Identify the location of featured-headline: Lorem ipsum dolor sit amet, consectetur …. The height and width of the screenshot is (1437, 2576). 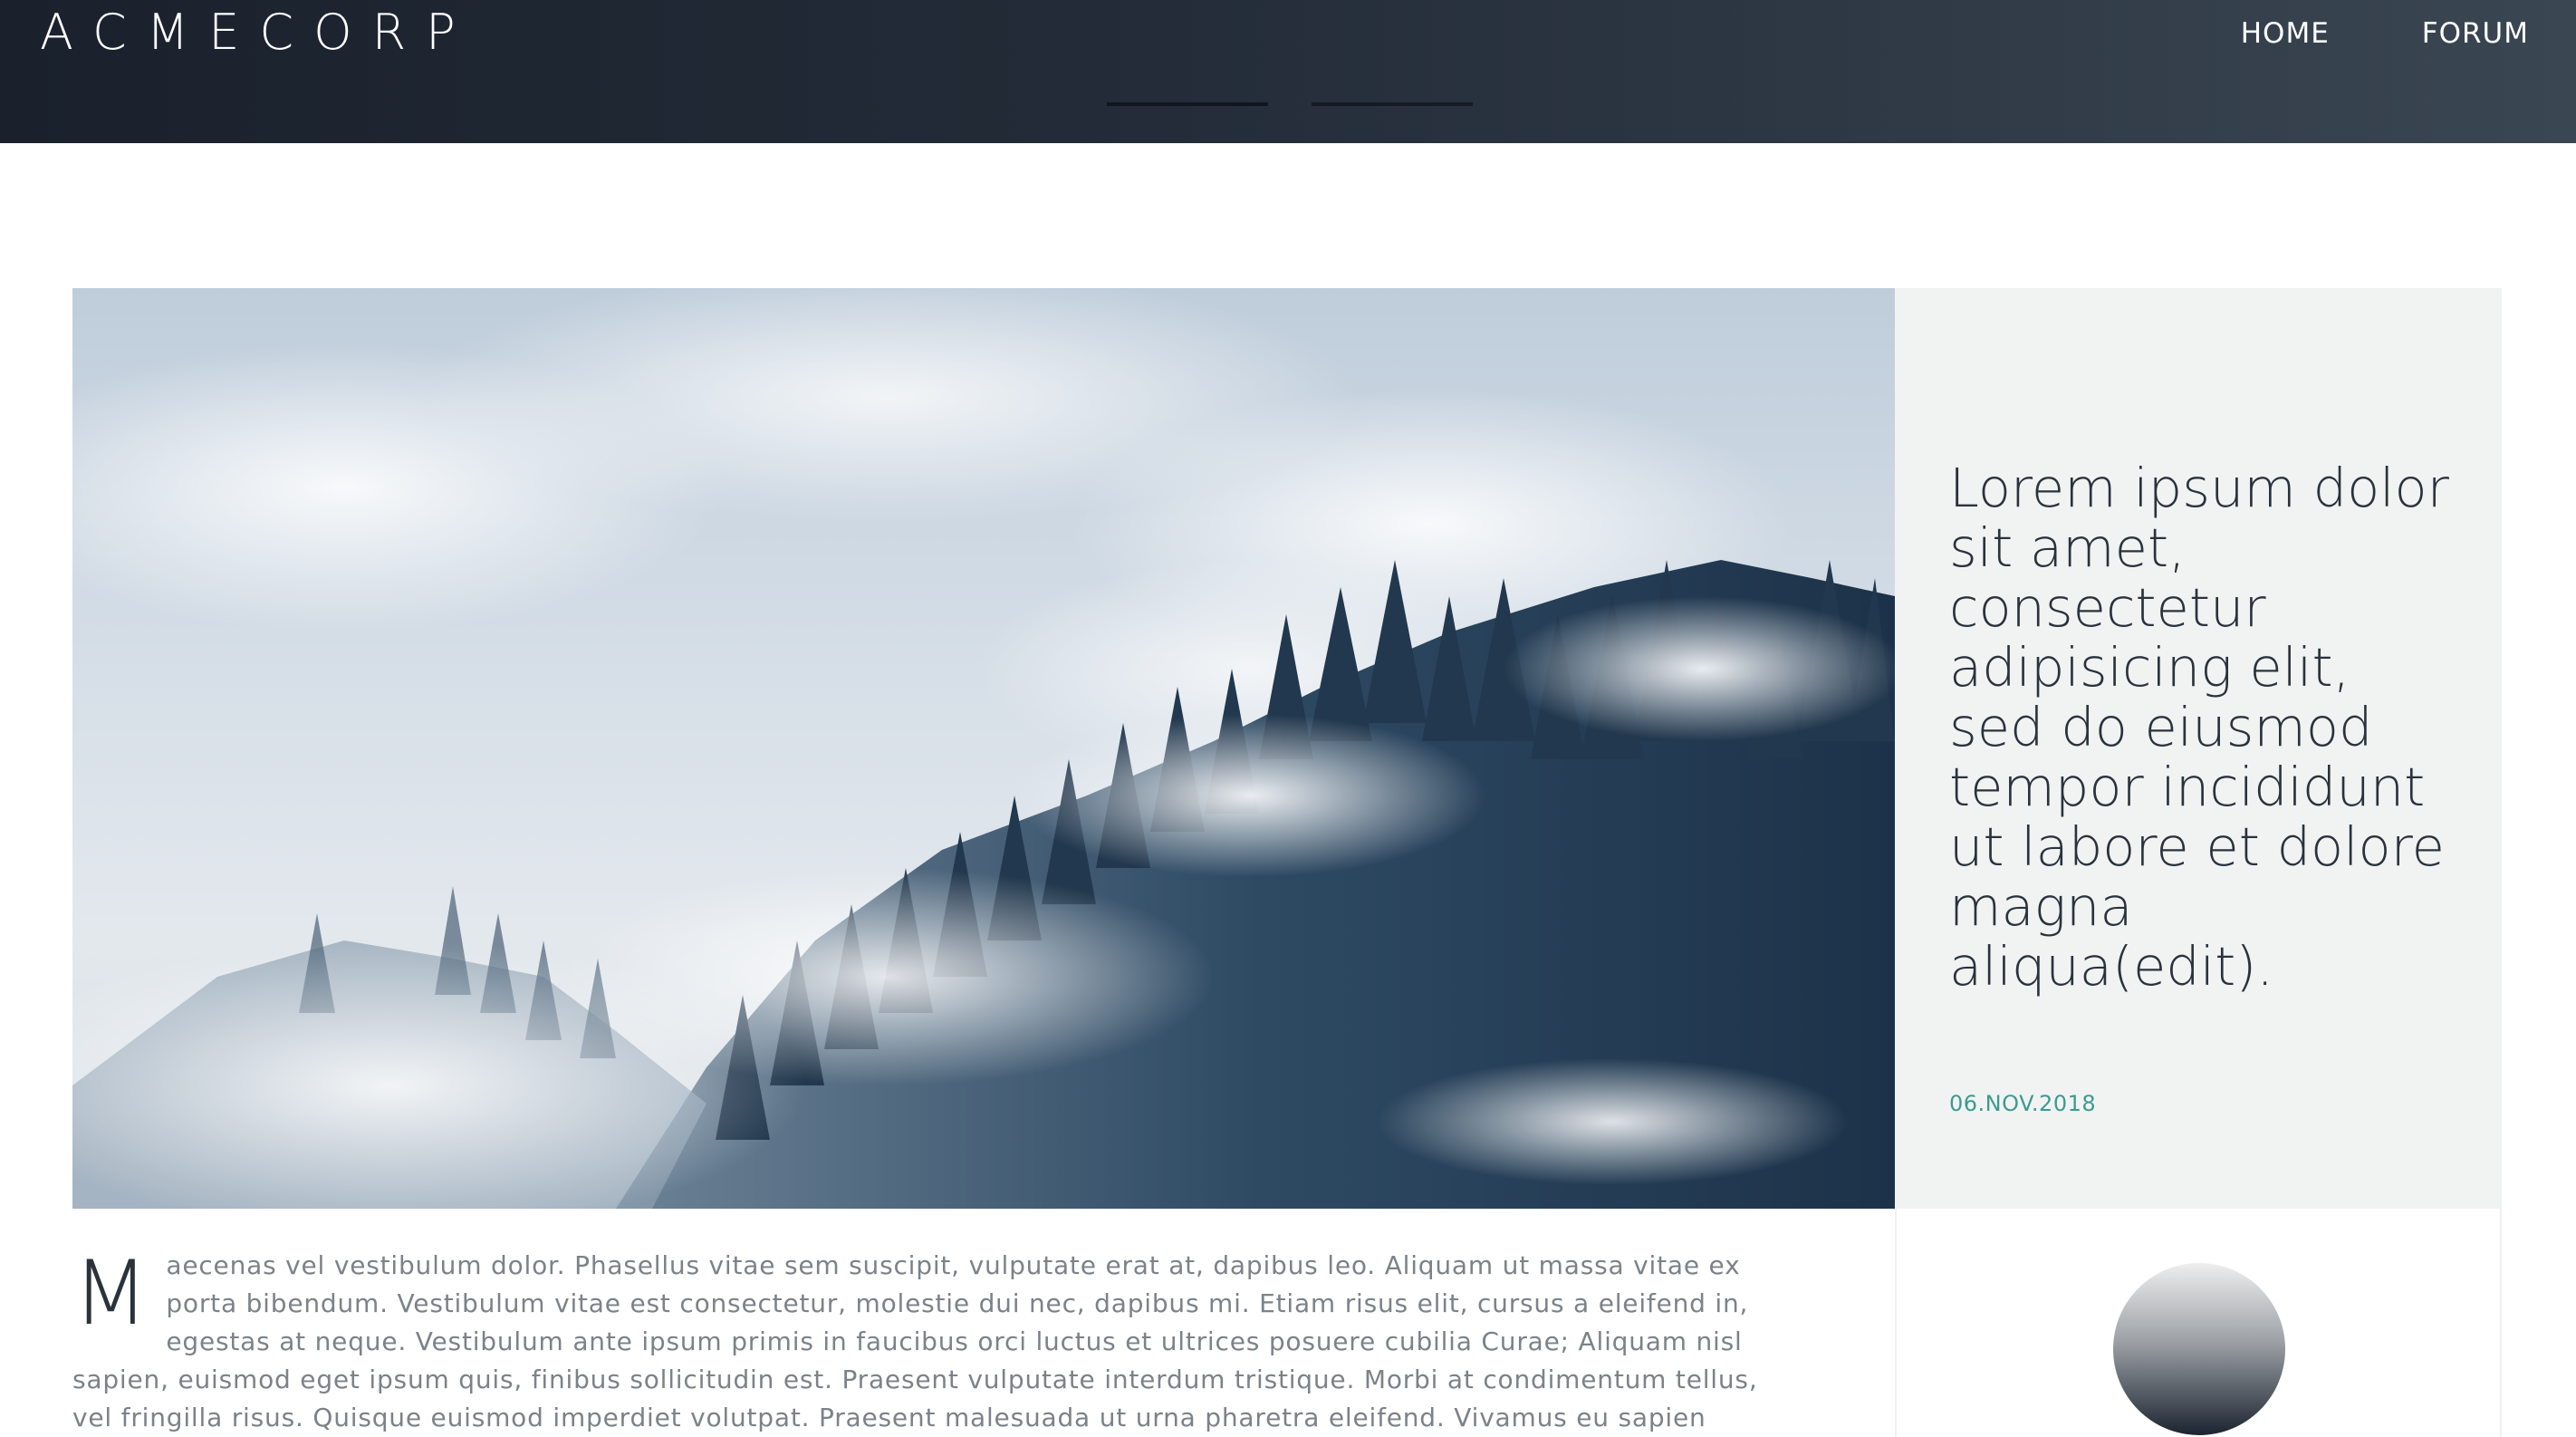
(2202, 727).